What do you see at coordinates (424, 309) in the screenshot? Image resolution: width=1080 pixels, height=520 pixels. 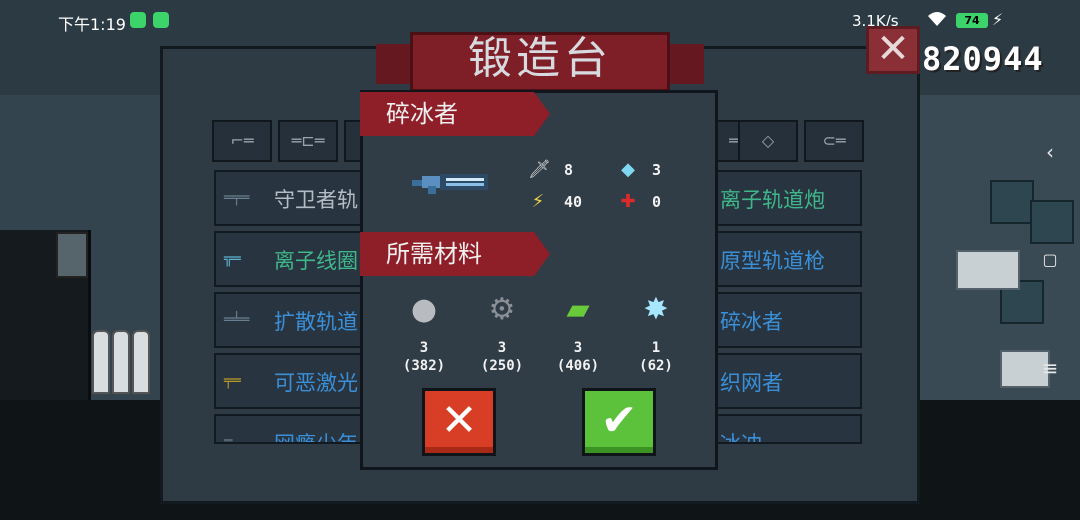 I see `ore-icon: ●` at bounding box center [424, 309].